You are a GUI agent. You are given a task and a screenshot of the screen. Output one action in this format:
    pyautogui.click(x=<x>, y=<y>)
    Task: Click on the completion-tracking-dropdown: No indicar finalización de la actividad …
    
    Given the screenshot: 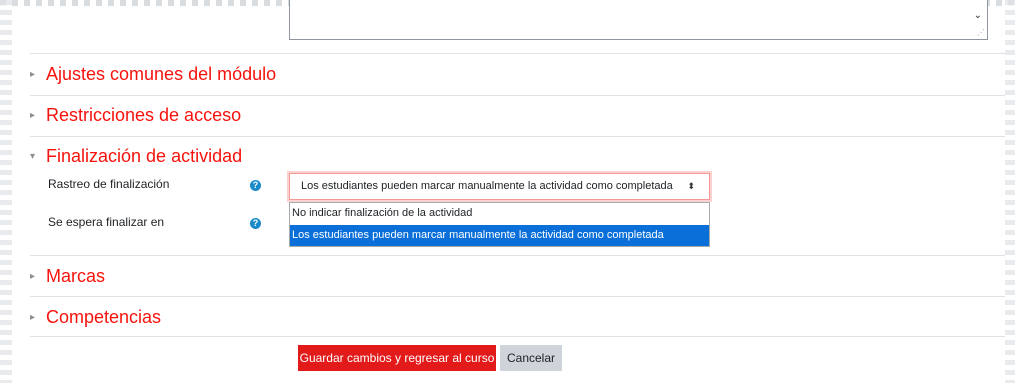 What is the action you would take?
    pyautogui.click(x=499, y=224)
    